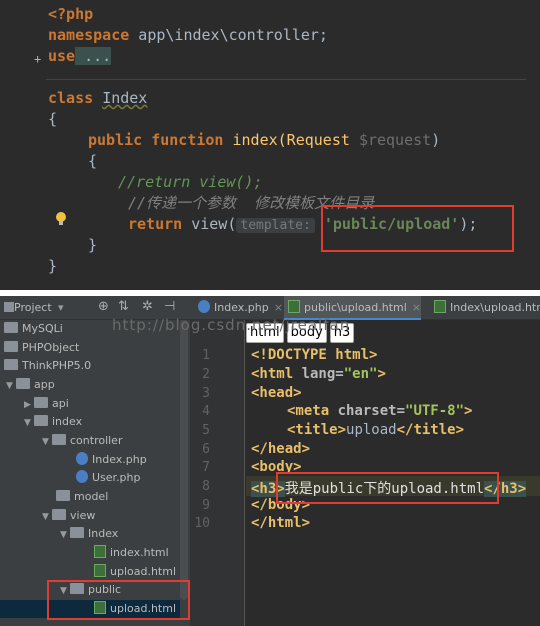 This screenshot has height=626, width=540. What do you see at coordinates (275, 225) in the screenshot?
I see `param-hint: template:` at bounding box center [275, 225].